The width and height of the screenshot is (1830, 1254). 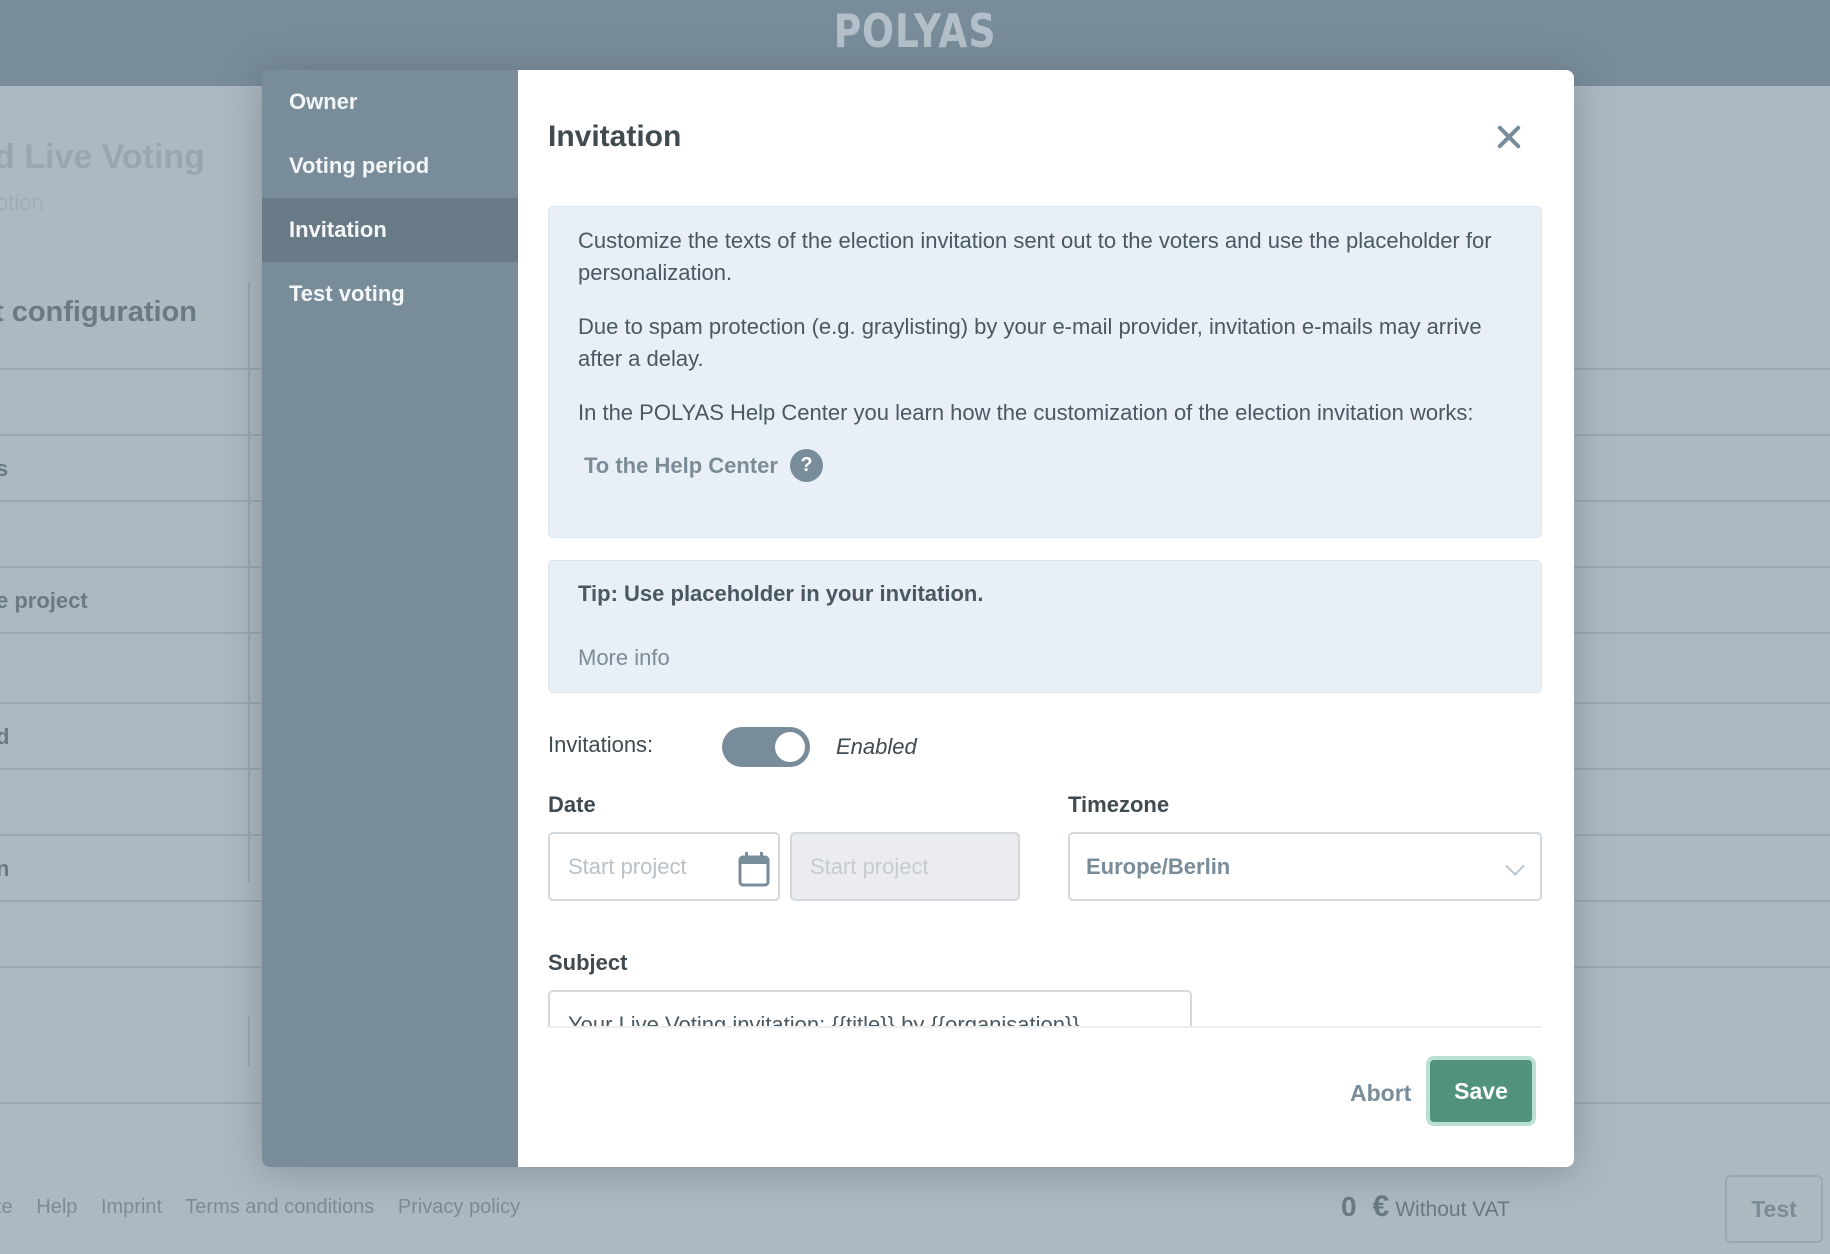 What do you see at coordinates (131, 1207) in the screenshot?
I see `footer-link-imprint: Imprint` at bounding box center [131, 1207].